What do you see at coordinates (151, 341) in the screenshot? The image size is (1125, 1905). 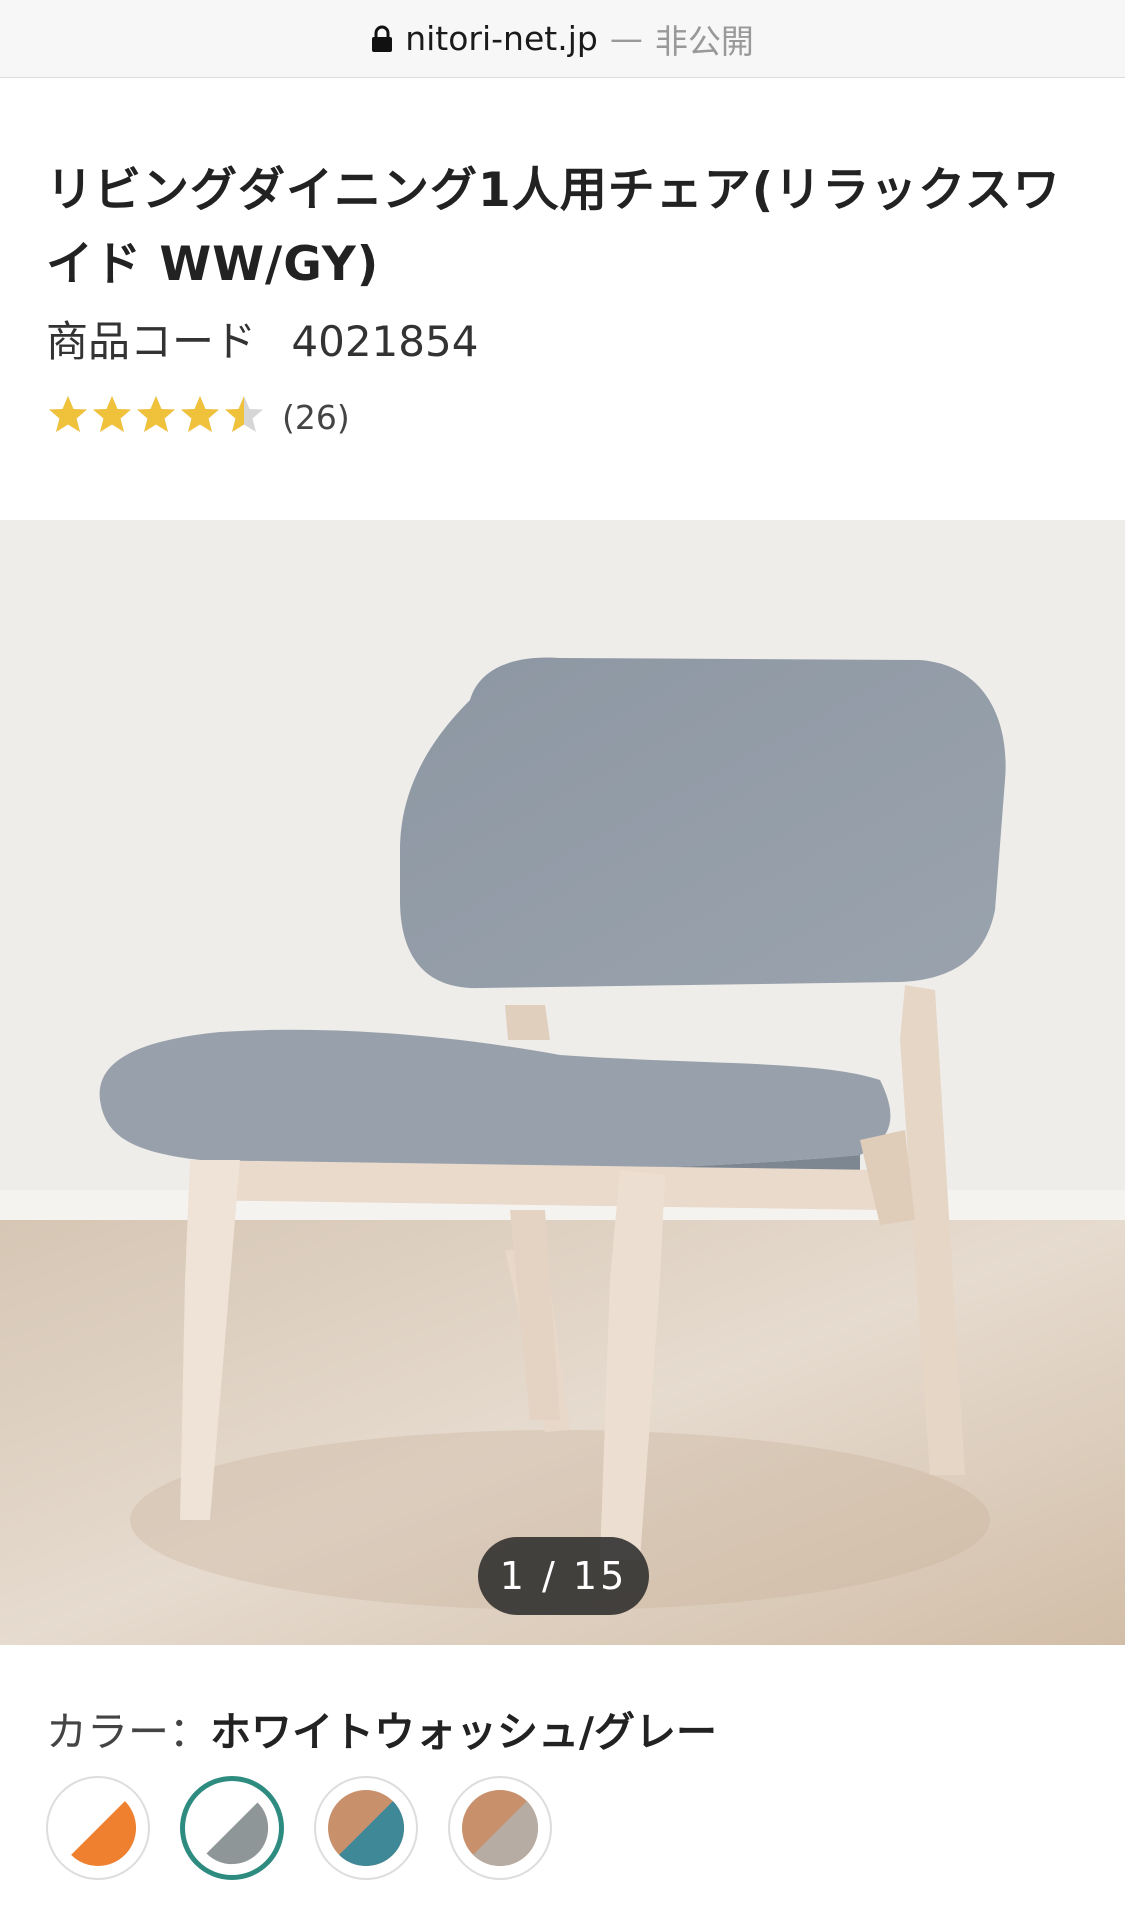 I see `product-code-label: 商品コード` at bounding box center [151, 341].